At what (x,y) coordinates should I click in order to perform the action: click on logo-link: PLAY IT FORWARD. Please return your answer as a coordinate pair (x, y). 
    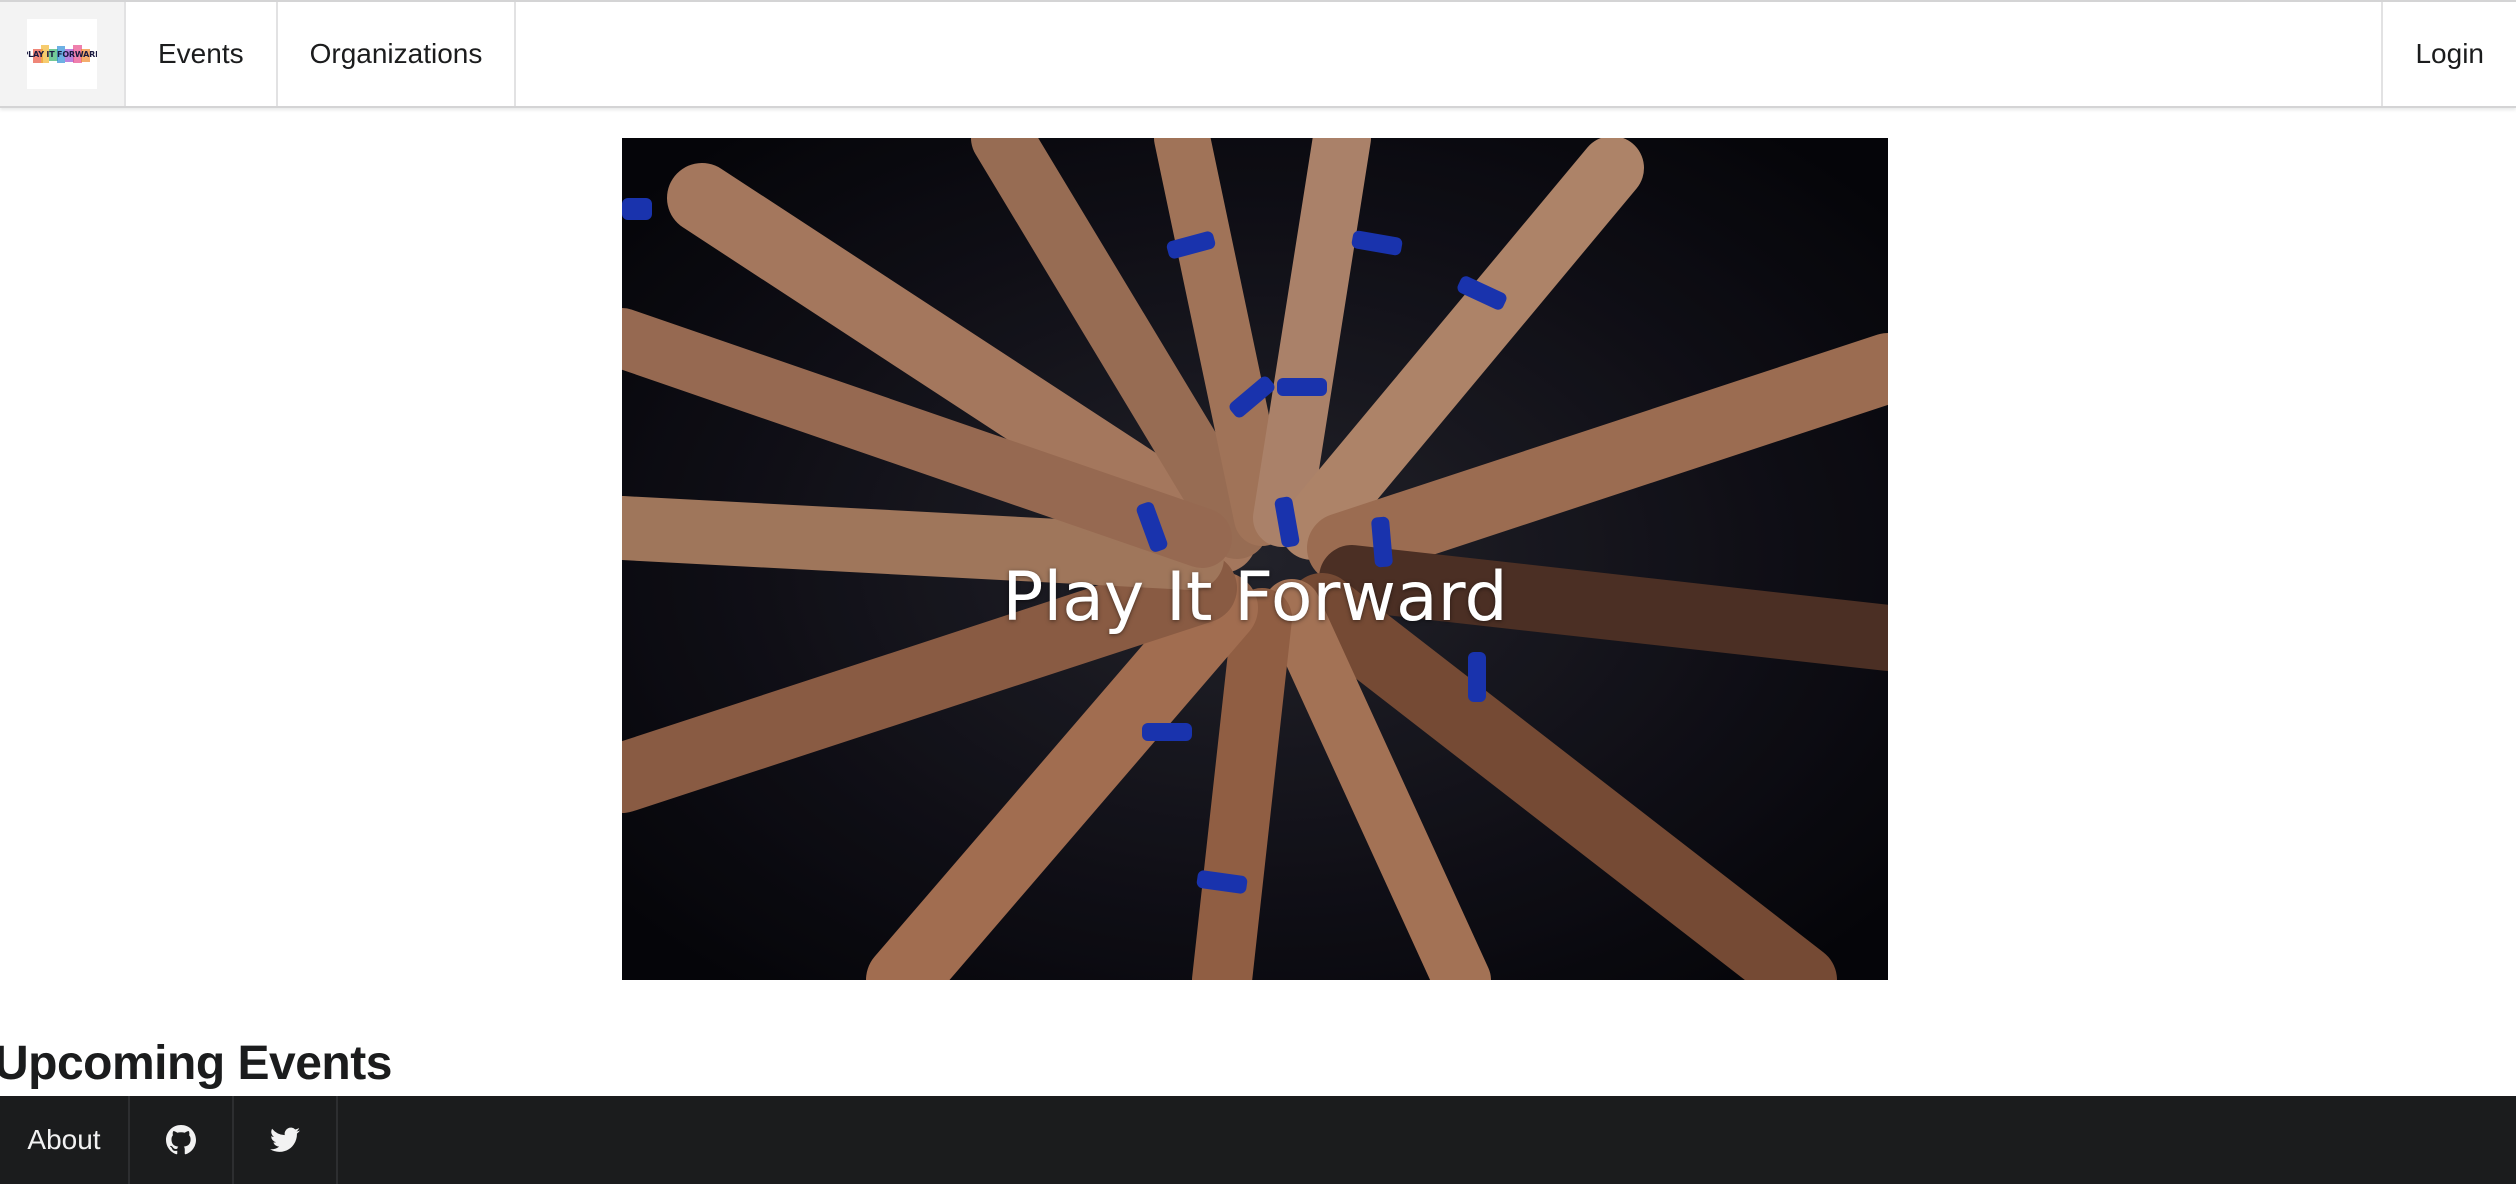
    Looking at the image, I should click on (63, 54).